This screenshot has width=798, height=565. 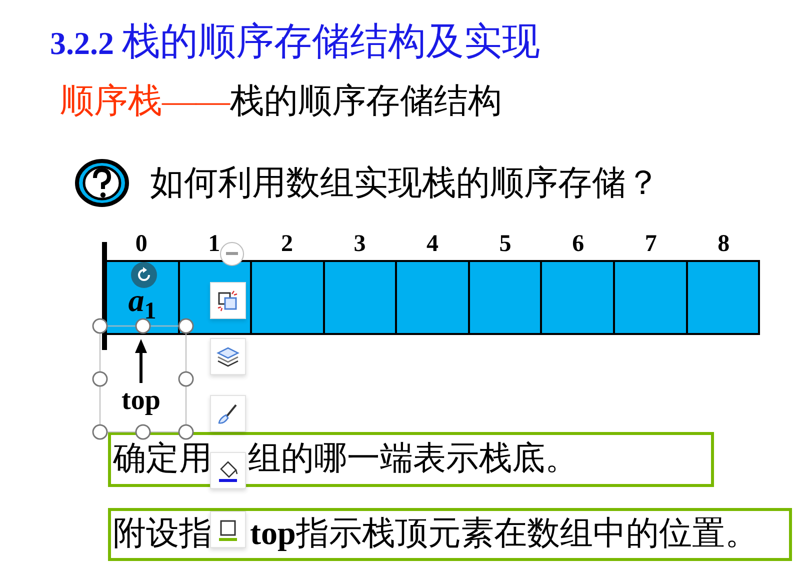 I want to click on minus-icon, so click(x=232, y=254).